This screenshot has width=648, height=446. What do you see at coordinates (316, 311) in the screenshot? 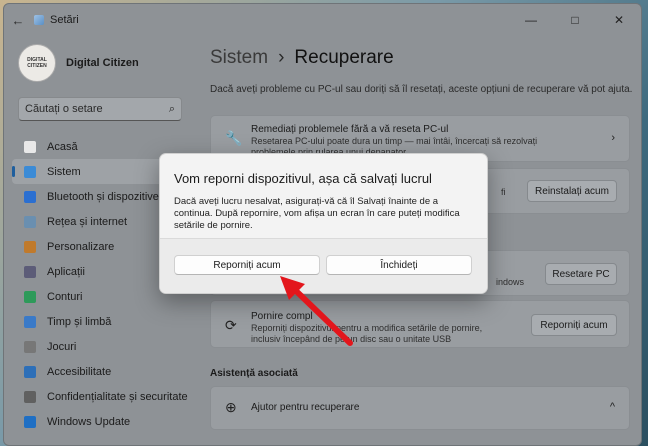
I see `annotation-arrow-icon` at bounding box center [316, 311].